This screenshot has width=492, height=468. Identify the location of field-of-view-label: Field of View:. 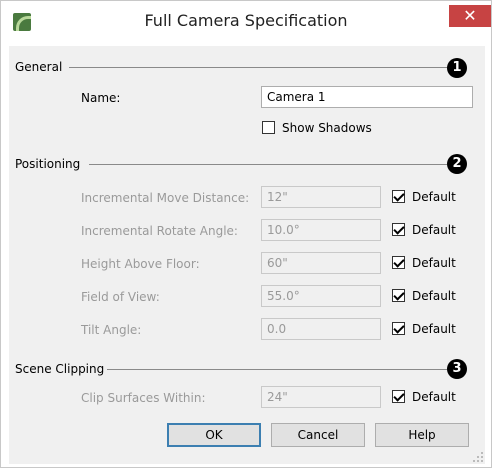
(120, 297).